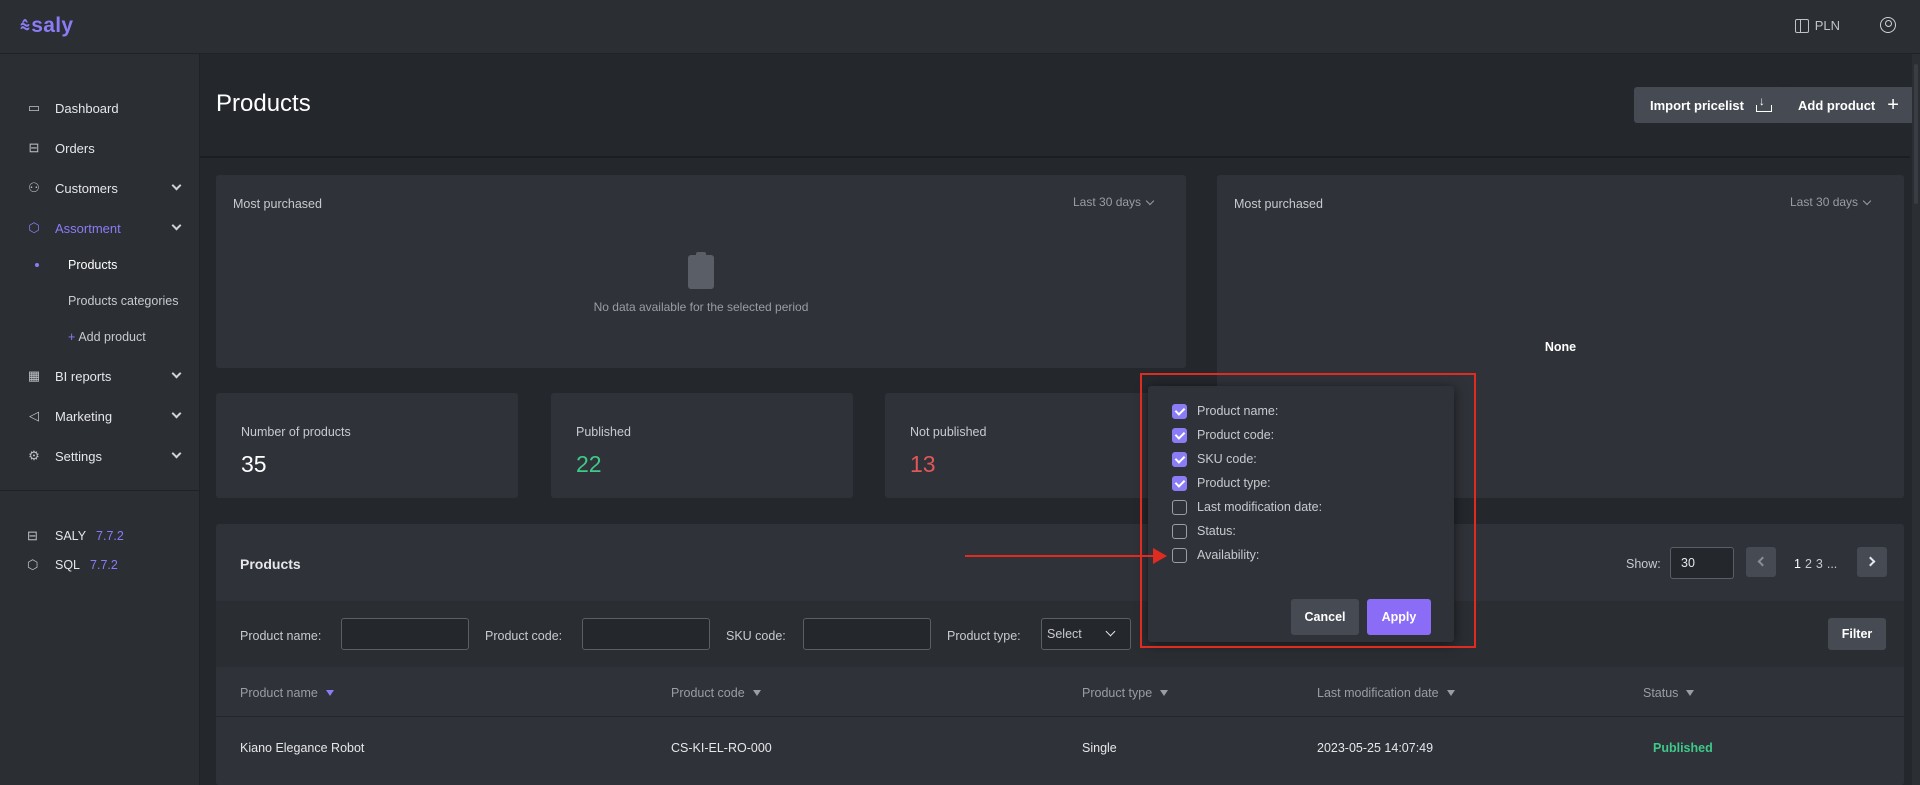 This screenshot has height=785, width=1920. I want to click on sidebar-subitem-label: Products categories, so click(123, 301).